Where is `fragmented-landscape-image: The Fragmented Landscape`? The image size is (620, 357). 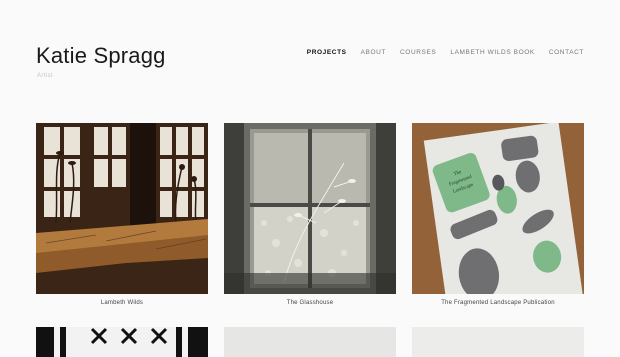 fragmented-landscape-image: The Fragmented Landscape is located at coordinates (498, 208).